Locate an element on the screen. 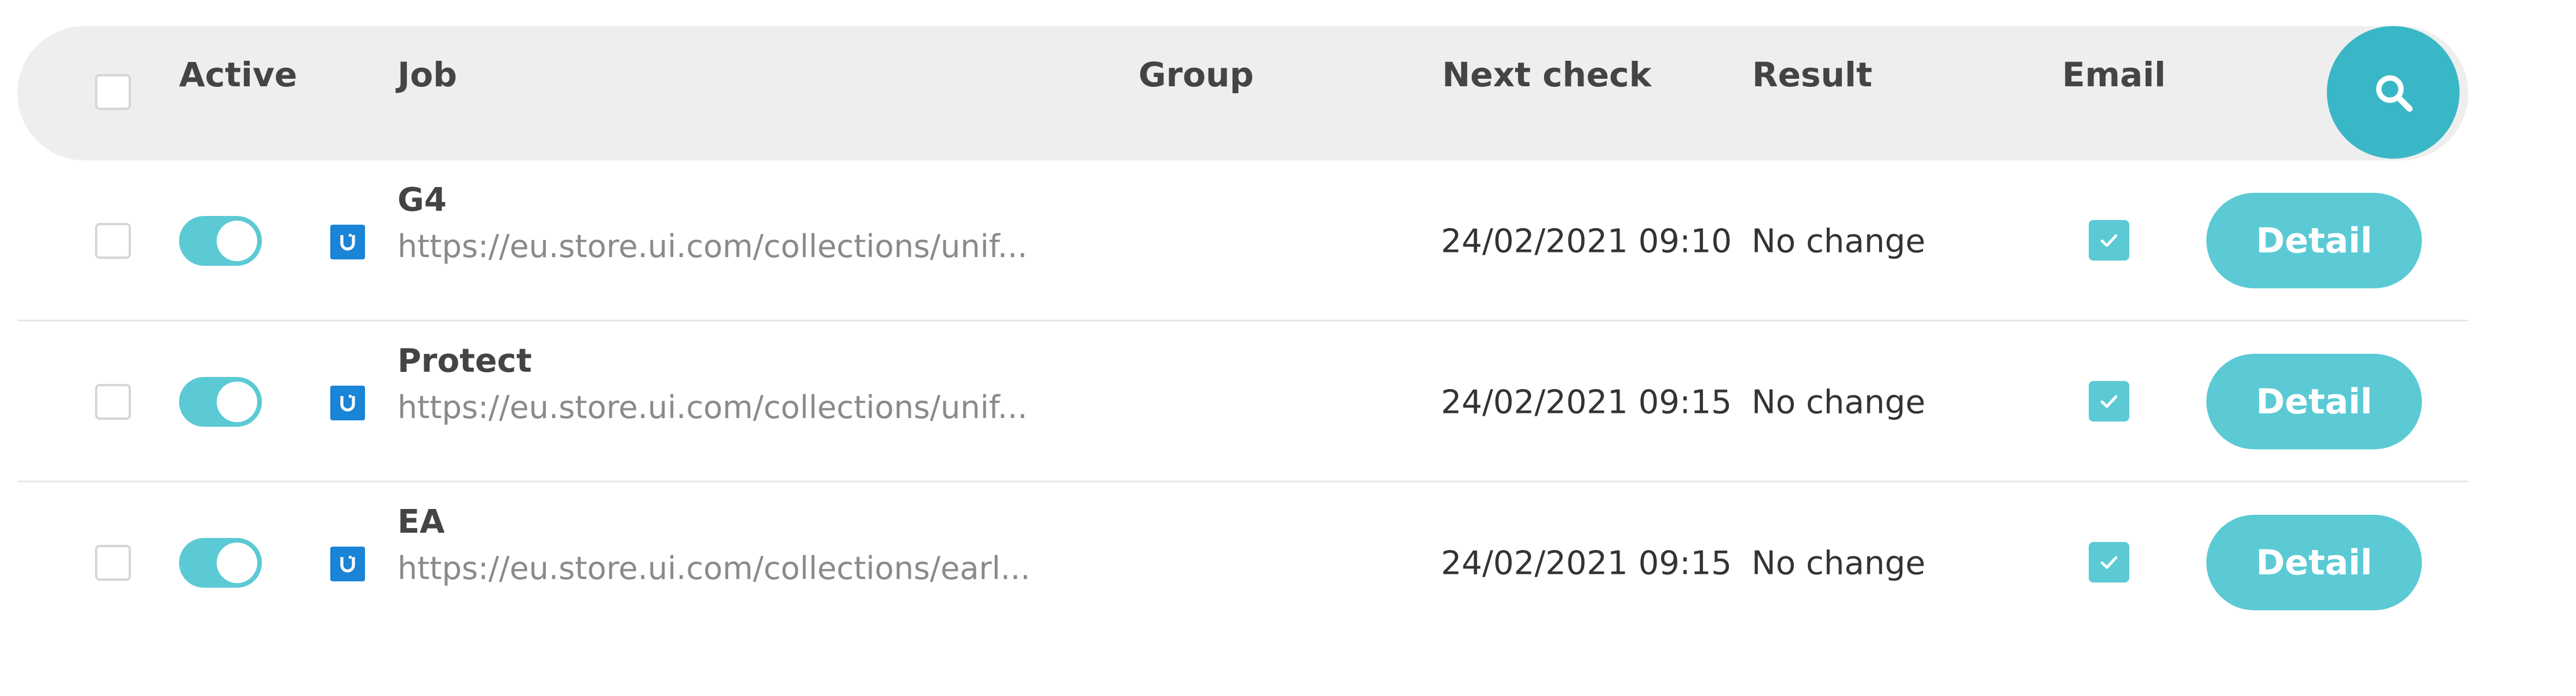  column-header-result: Result is located at coordinates (1812, 74).